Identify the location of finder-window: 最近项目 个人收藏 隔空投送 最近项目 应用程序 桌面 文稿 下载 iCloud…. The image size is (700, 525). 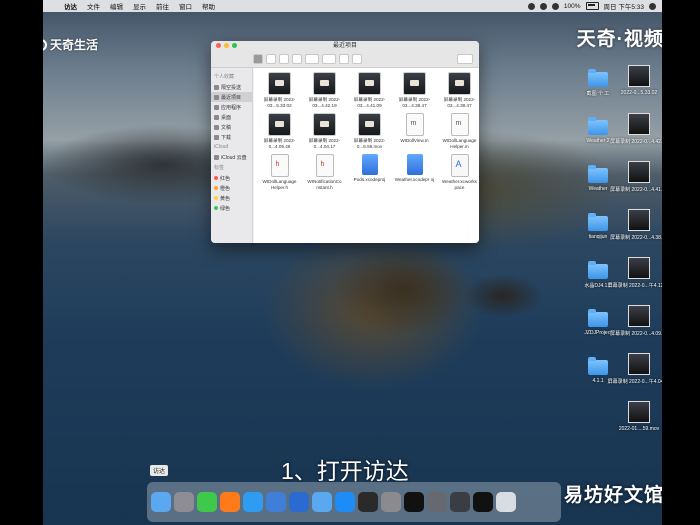
(345, 142).